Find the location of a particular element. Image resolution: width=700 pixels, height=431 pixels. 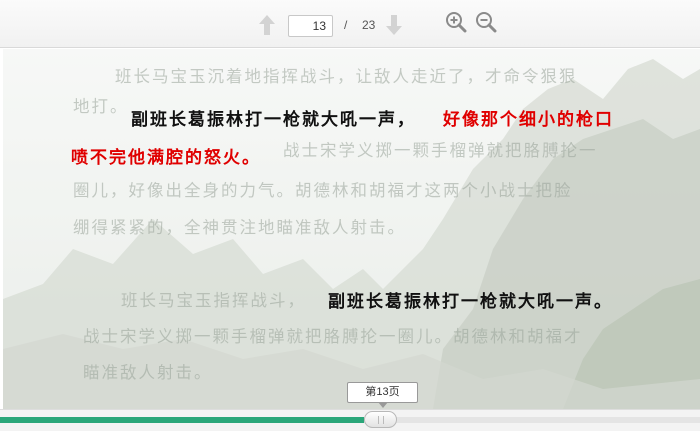

highlight-sentence-black: 副班长葛振林打一枪就大吼一声， is located at coordinates (273, 120).